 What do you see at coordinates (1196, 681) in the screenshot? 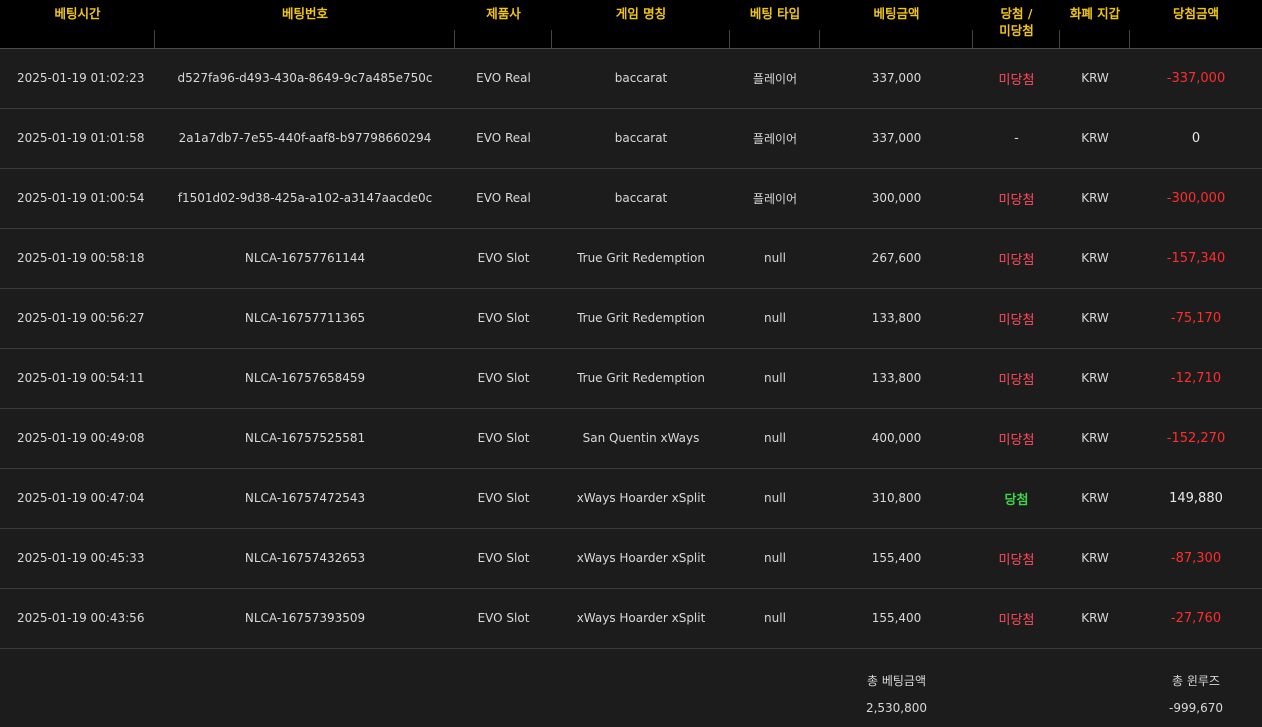
I see `total-winloss-label: 총 윈루즈` at bounding box center [1196, 681].